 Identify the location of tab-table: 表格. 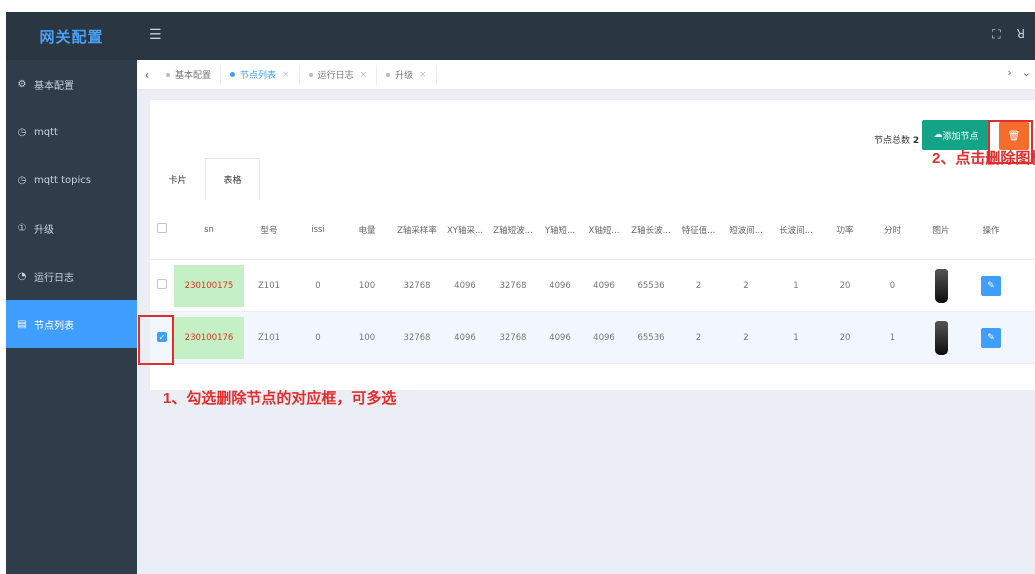
(232, 179).